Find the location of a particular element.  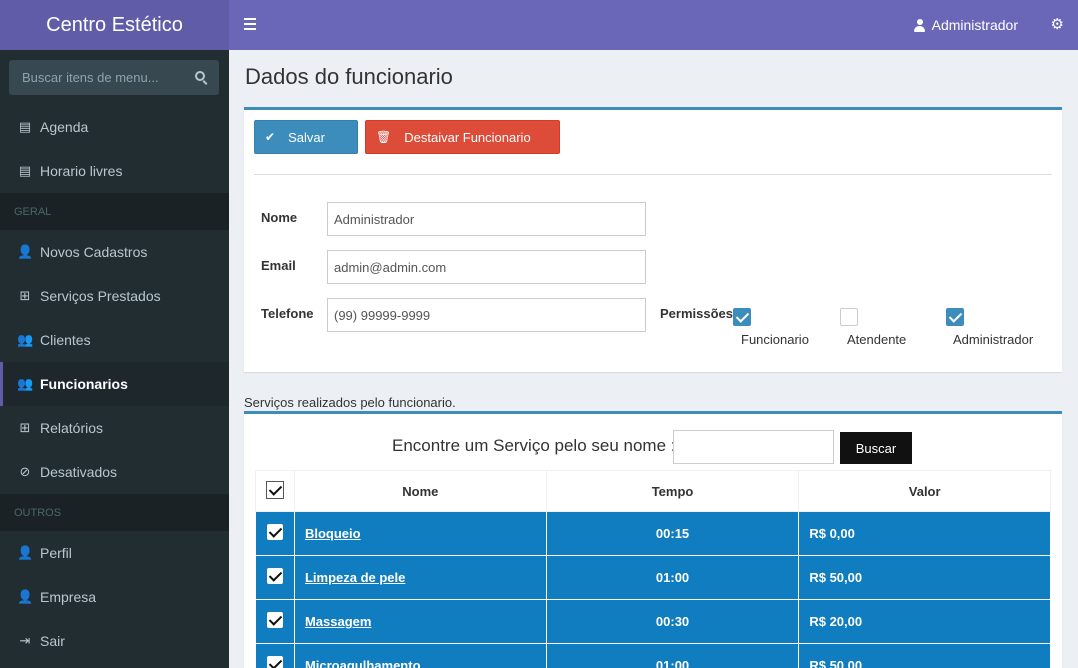

ban-icon: ⊘ is located at coordinates (25, 471).